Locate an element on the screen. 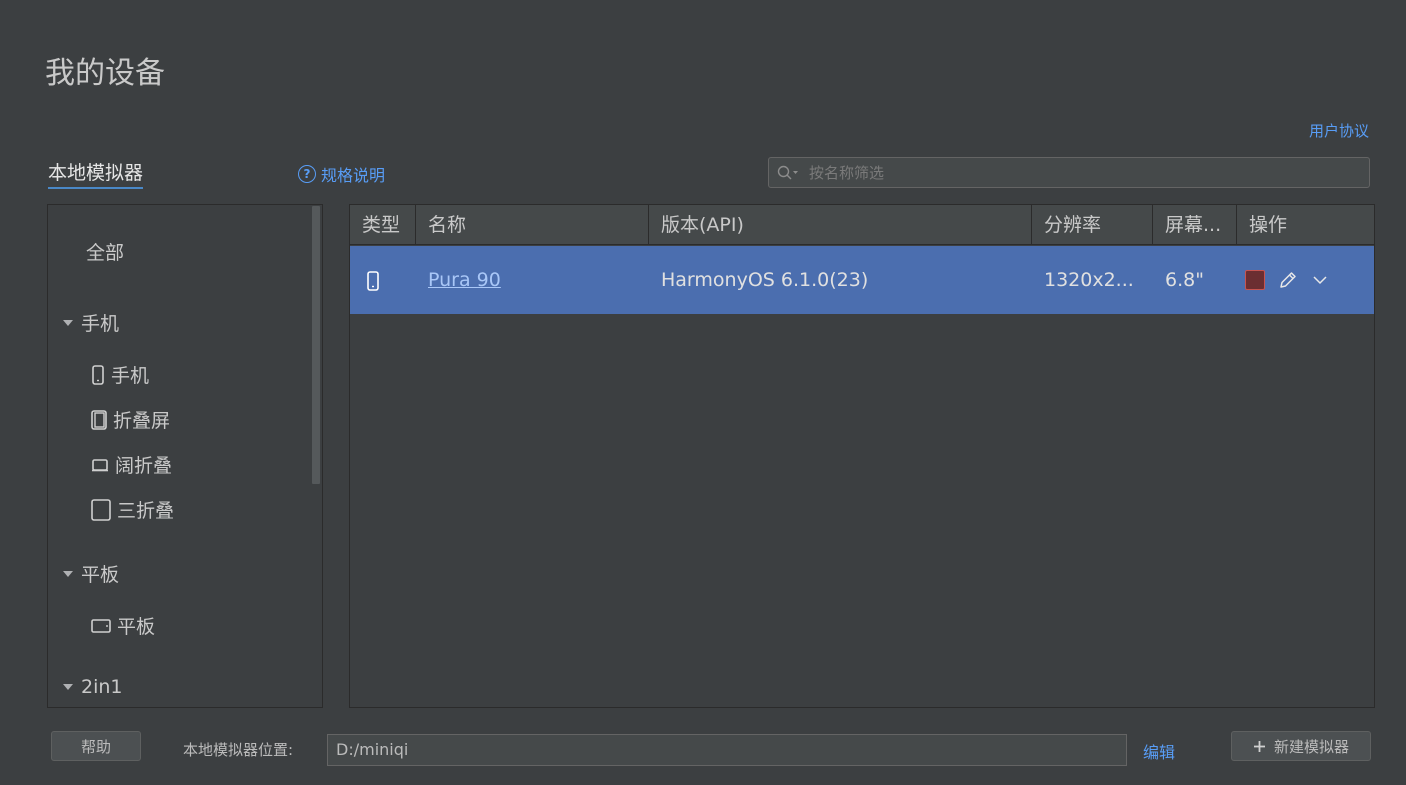  table-header: 类型 名称 版本(API) 分辨率 屏幕... 操作 is located at coordinates (862, 225).